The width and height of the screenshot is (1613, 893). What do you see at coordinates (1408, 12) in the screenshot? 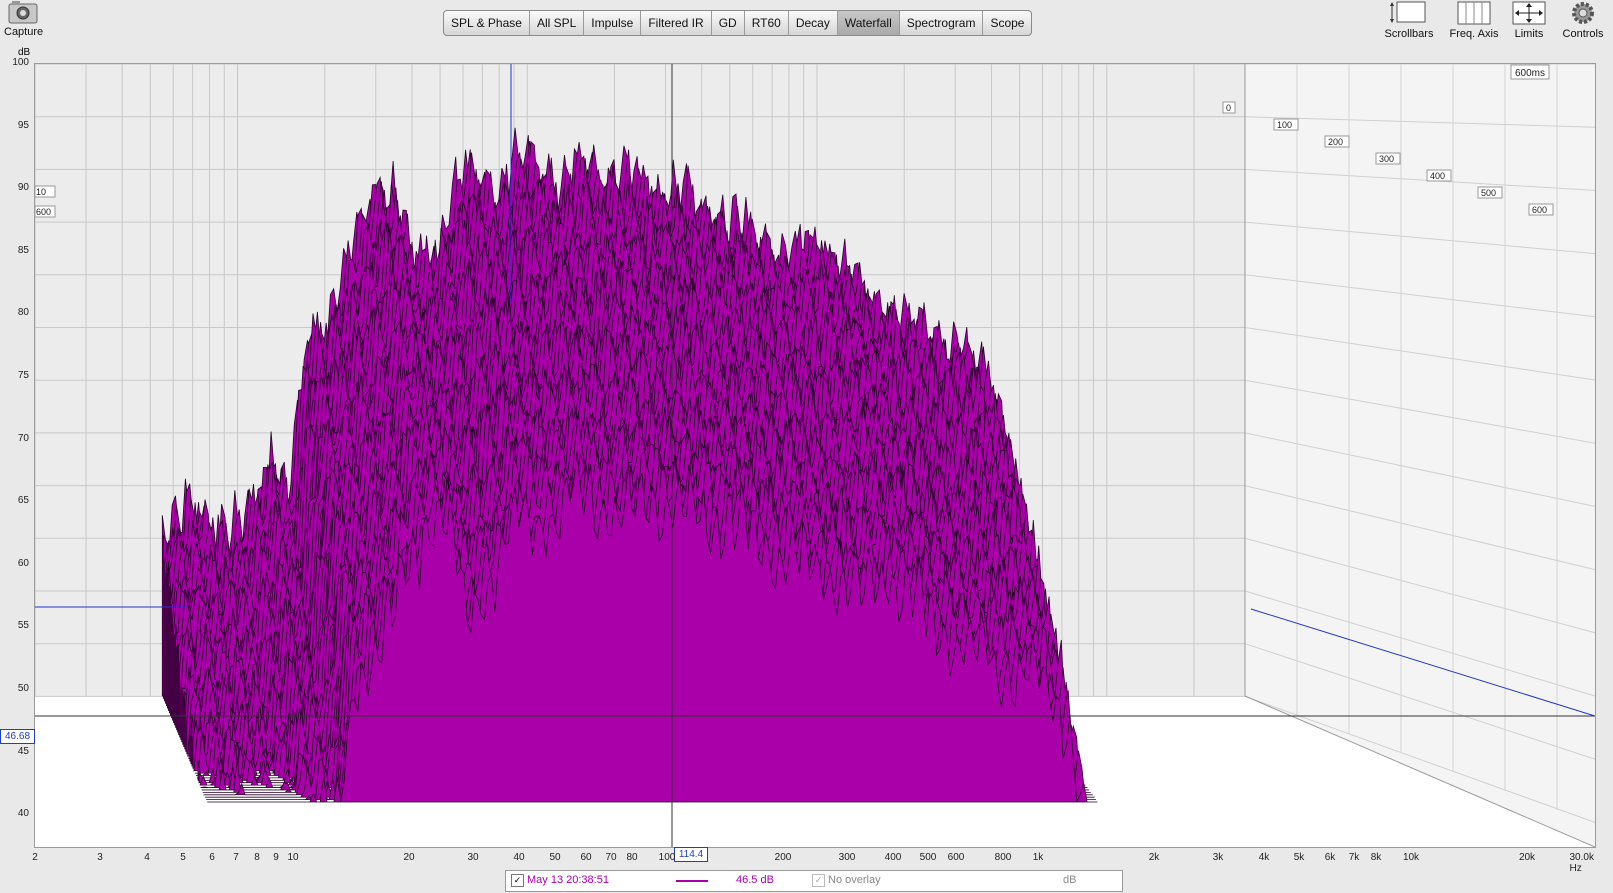
I see `scrollbars-icon` at bounding box center [1408, 12].